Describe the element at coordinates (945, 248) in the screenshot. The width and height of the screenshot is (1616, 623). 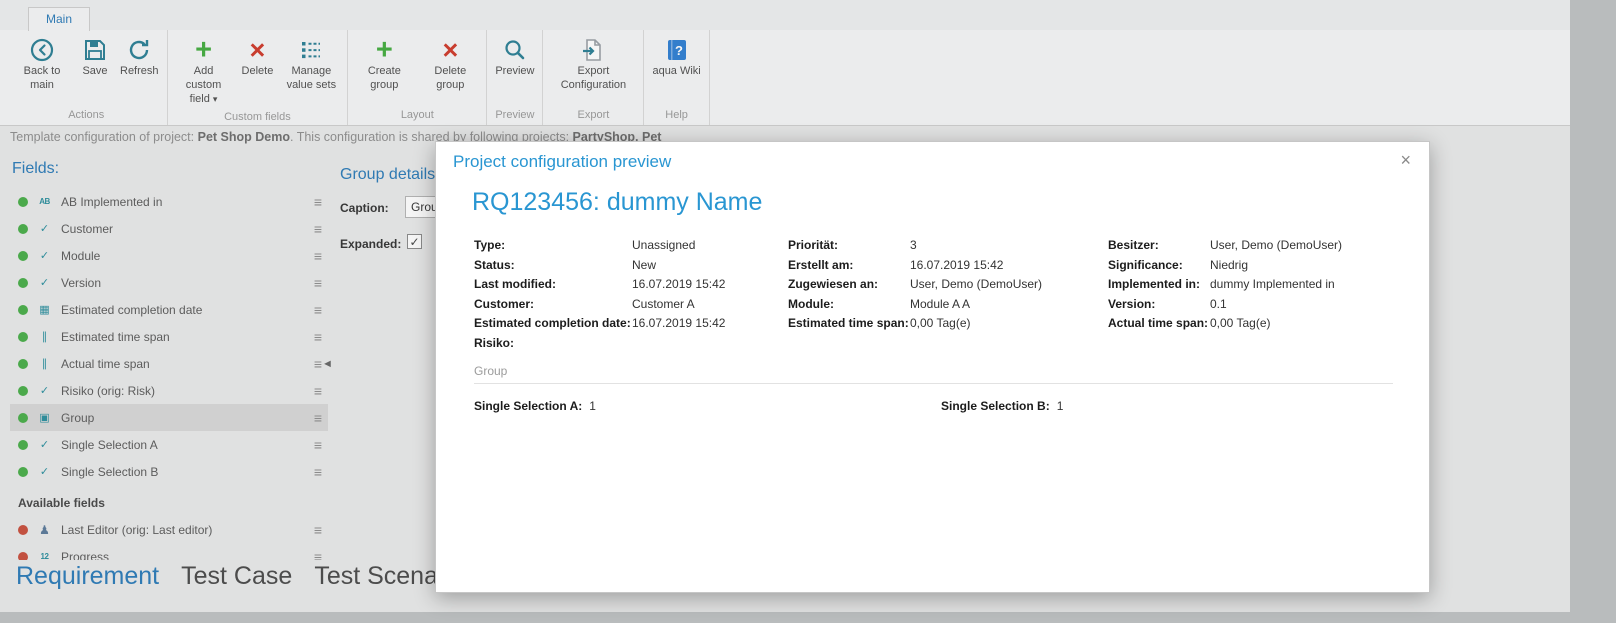
I see `field-row: Priorität: 3` at that location.